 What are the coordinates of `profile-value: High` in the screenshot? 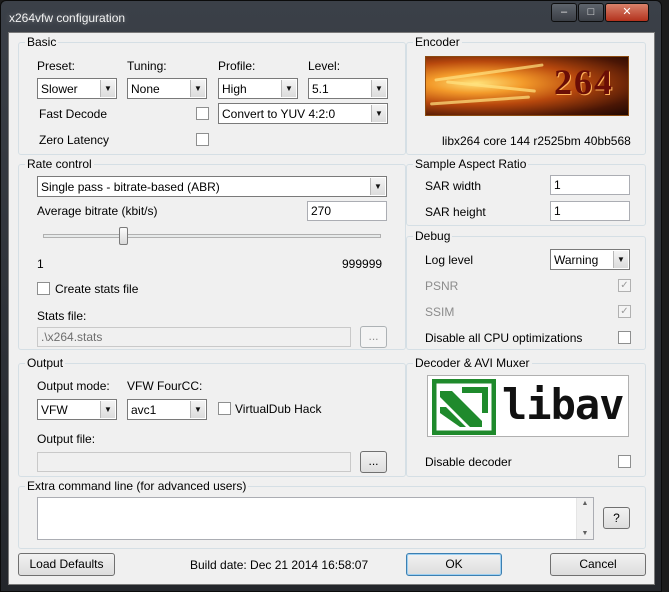 It's located at (234, 89).